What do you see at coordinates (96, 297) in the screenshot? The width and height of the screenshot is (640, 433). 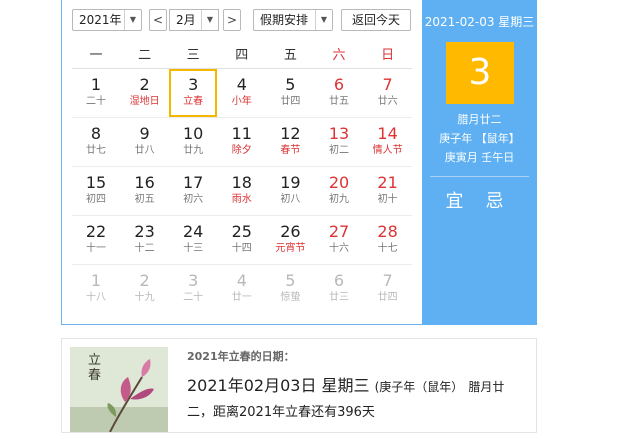 I see `lunar-label: 十八` at bounding box center [96, 297].